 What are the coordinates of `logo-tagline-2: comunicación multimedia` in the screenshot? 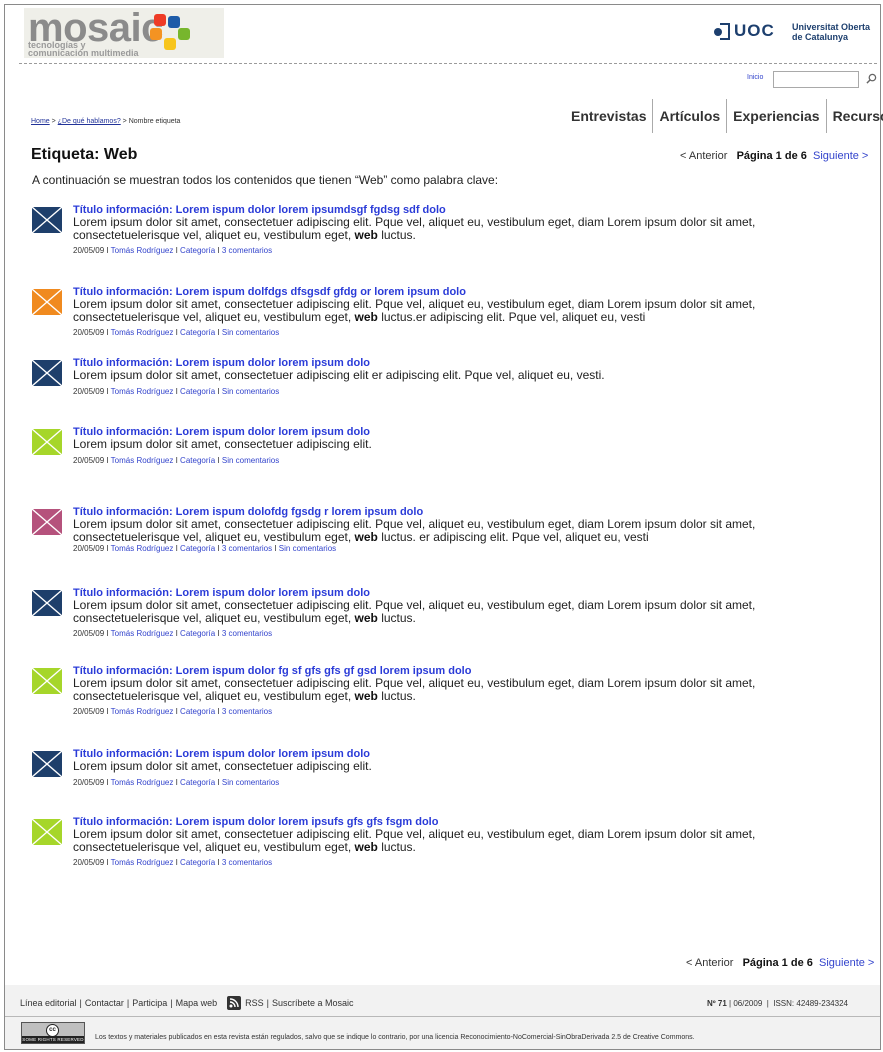 It's located at (83, 53).